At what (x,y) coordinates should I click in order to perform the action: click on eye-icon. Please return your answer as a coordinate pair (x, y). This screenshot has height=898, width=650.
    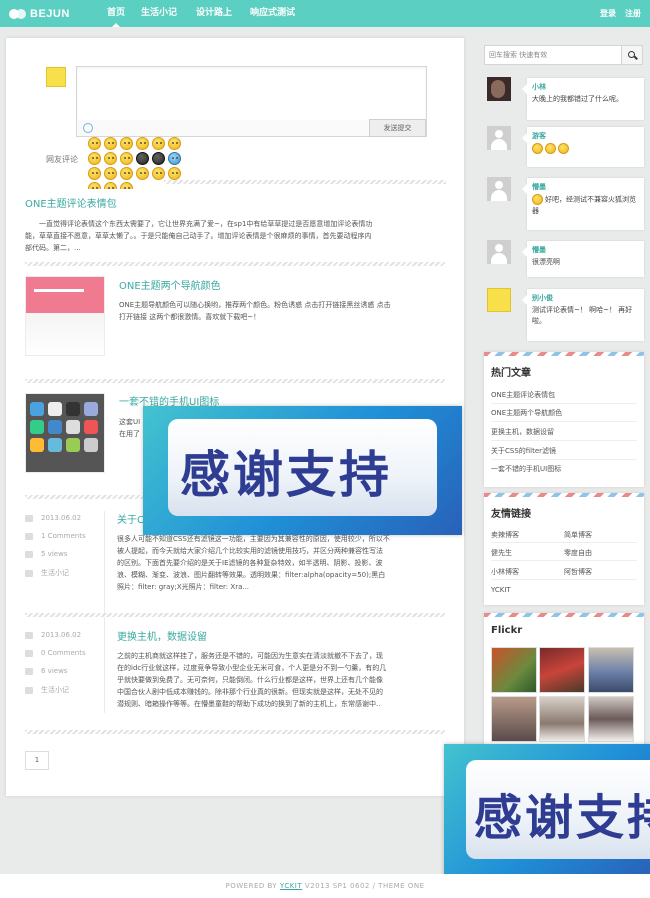
    Looking at the image, I should click on (29, 554).